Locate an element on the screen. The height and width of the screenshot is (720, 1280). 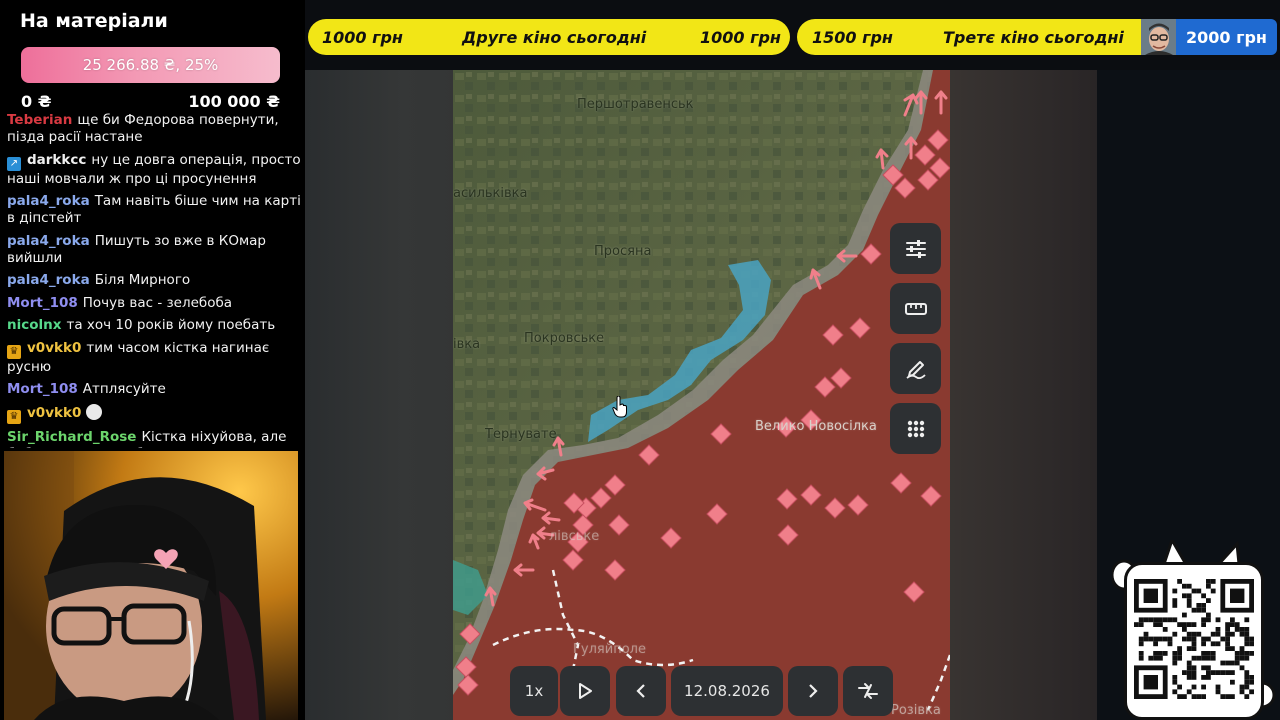
chat-text: Атплясуйте is located at coordinates (124, 389).